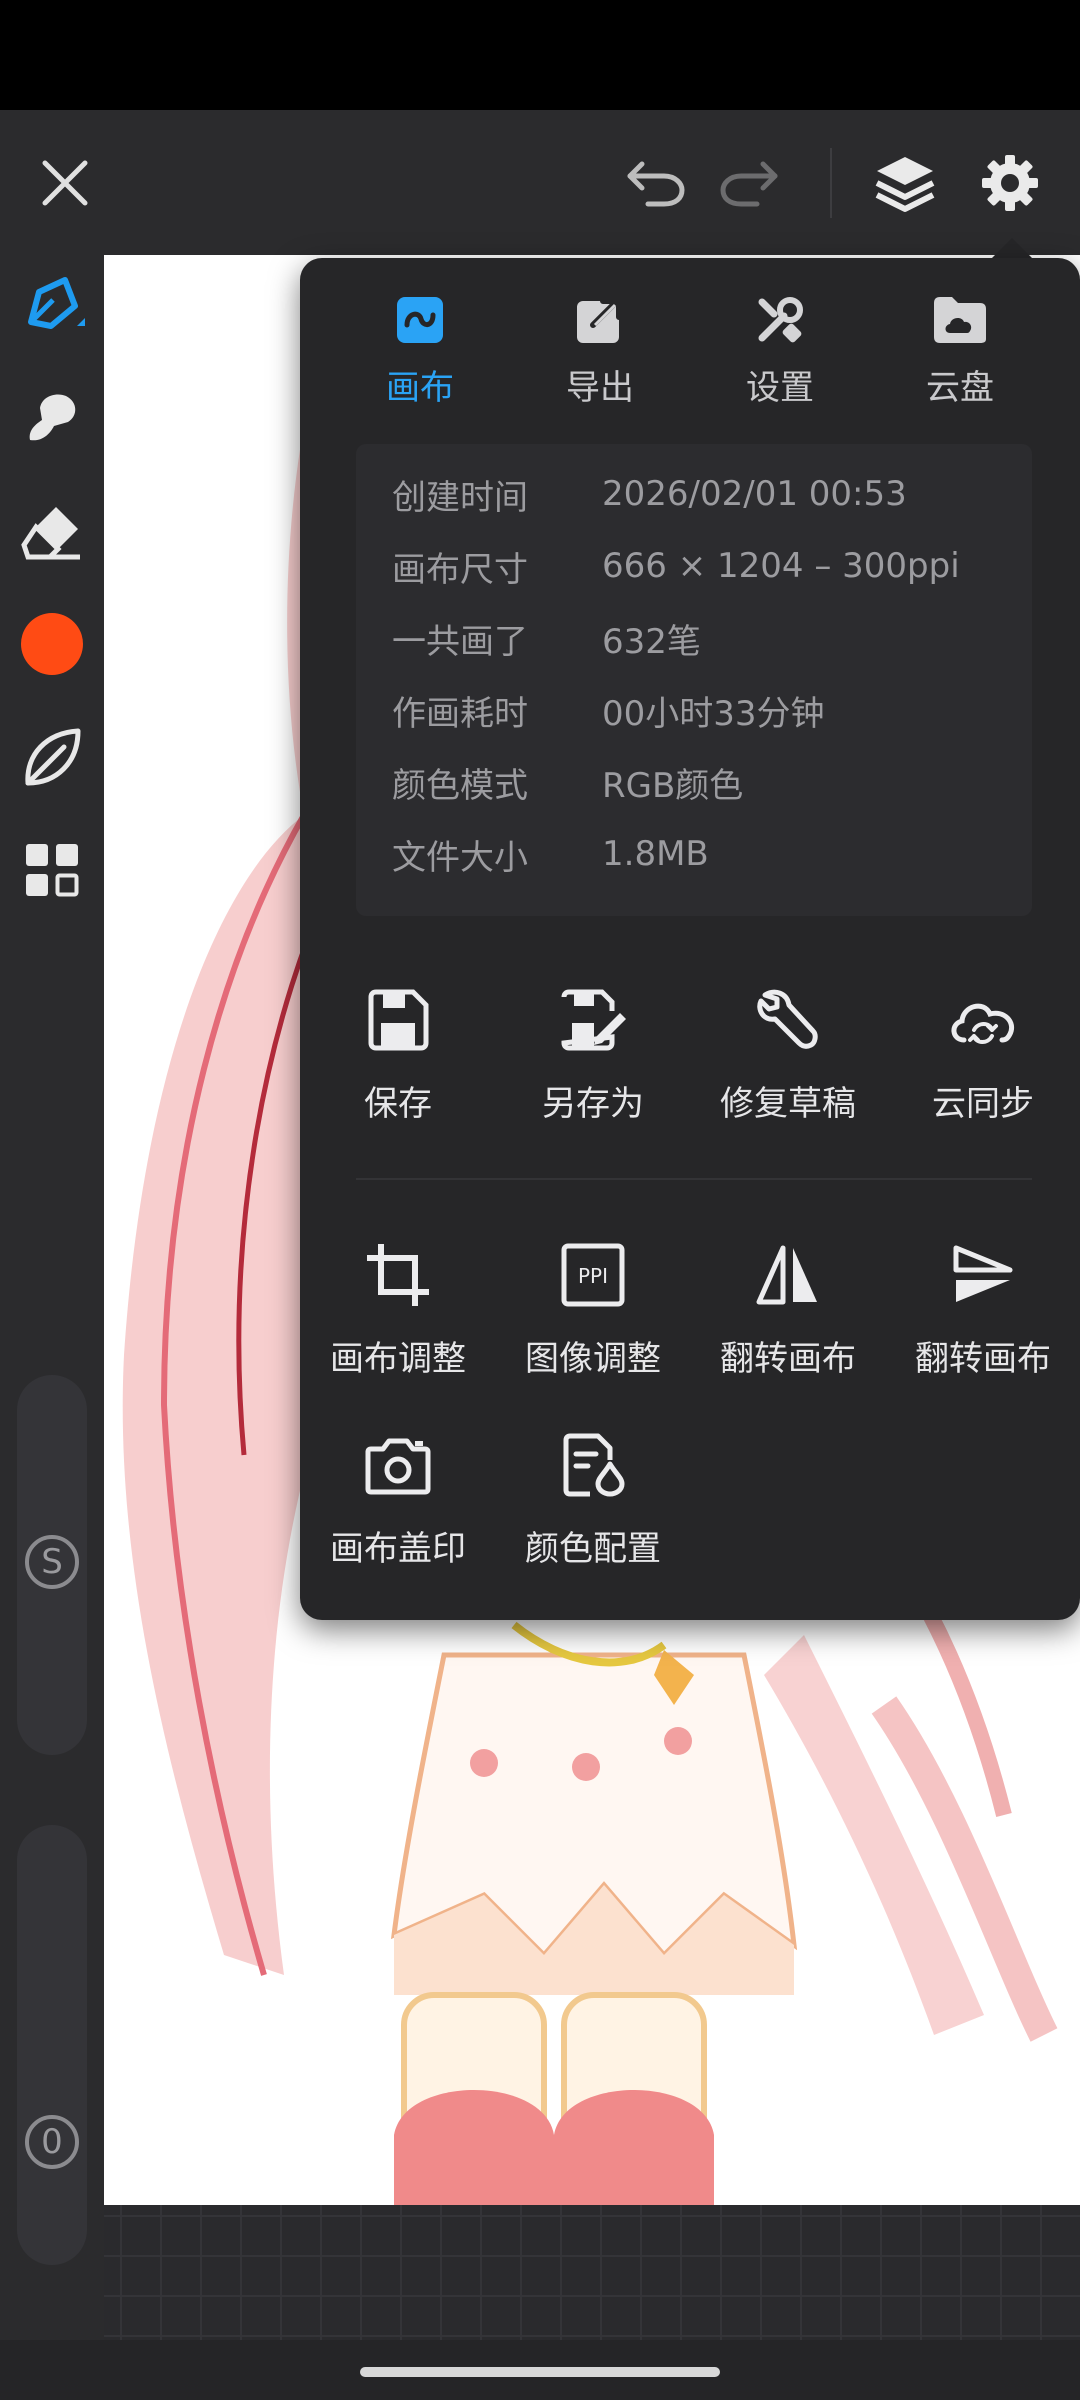  Describe the element at coordinates (594, 1465) in the screenshot. I see `color-profile-icon` at that location.